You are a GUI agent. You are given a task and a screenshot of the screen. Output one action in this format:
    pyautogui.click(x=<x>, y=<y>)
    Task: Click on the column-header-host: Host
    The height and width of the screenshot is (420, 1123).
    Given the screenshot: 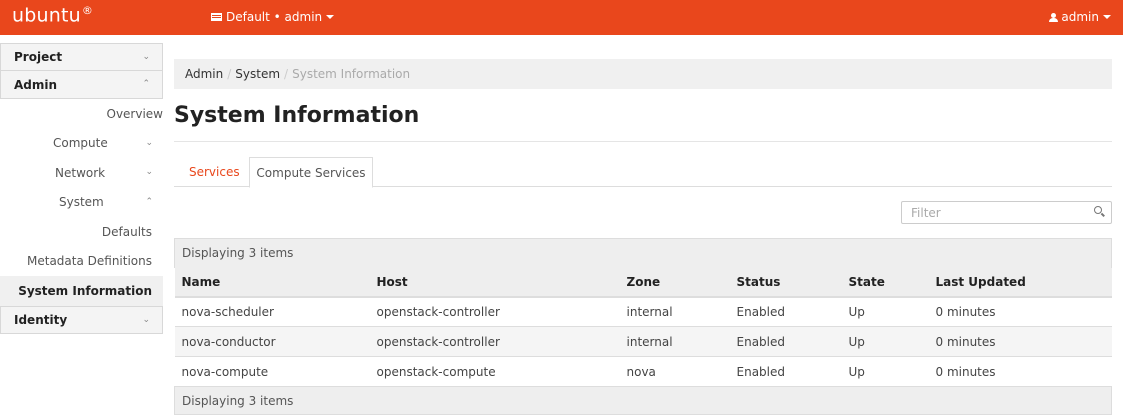 What is the action you would take?
    pyautogui.click(x=494, y=282)
    